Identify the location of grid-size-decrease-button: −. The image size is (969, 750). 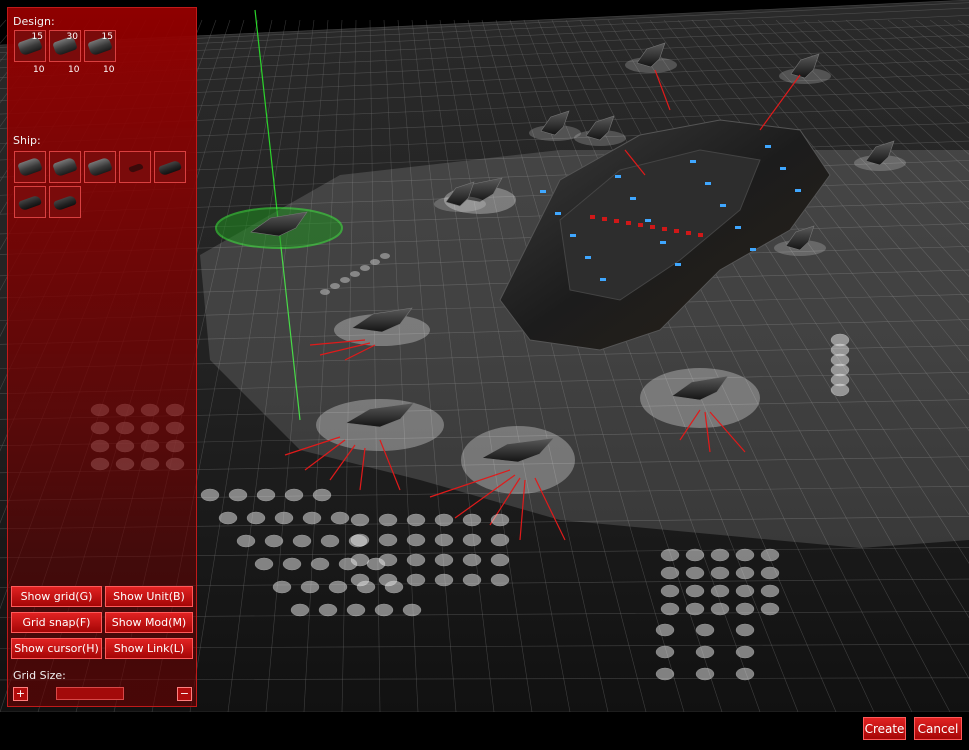
(184, 694).